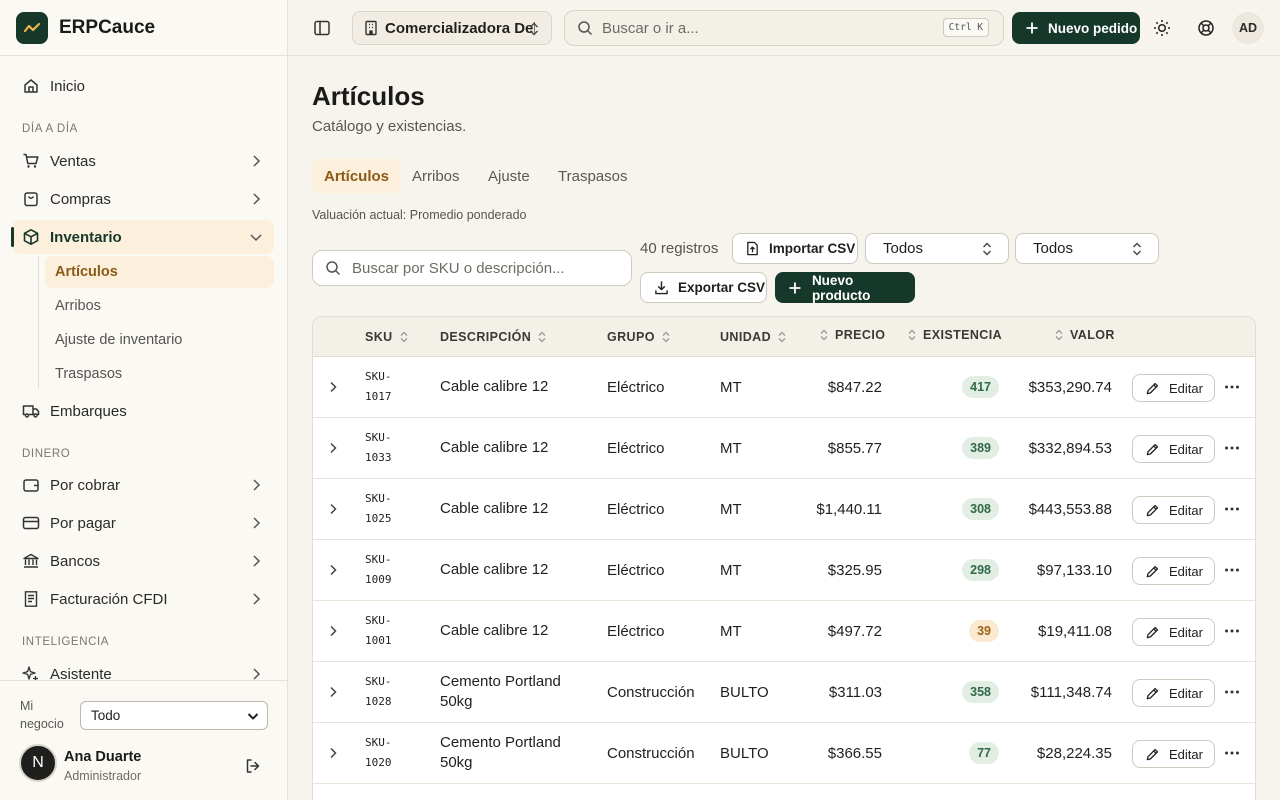 This screenshot has height=800, width=1280. What do you see at coordinates (66, 642) in the screenshot?
I see `section-title: INTELIGENCIA` at bounding box center [66, 642].